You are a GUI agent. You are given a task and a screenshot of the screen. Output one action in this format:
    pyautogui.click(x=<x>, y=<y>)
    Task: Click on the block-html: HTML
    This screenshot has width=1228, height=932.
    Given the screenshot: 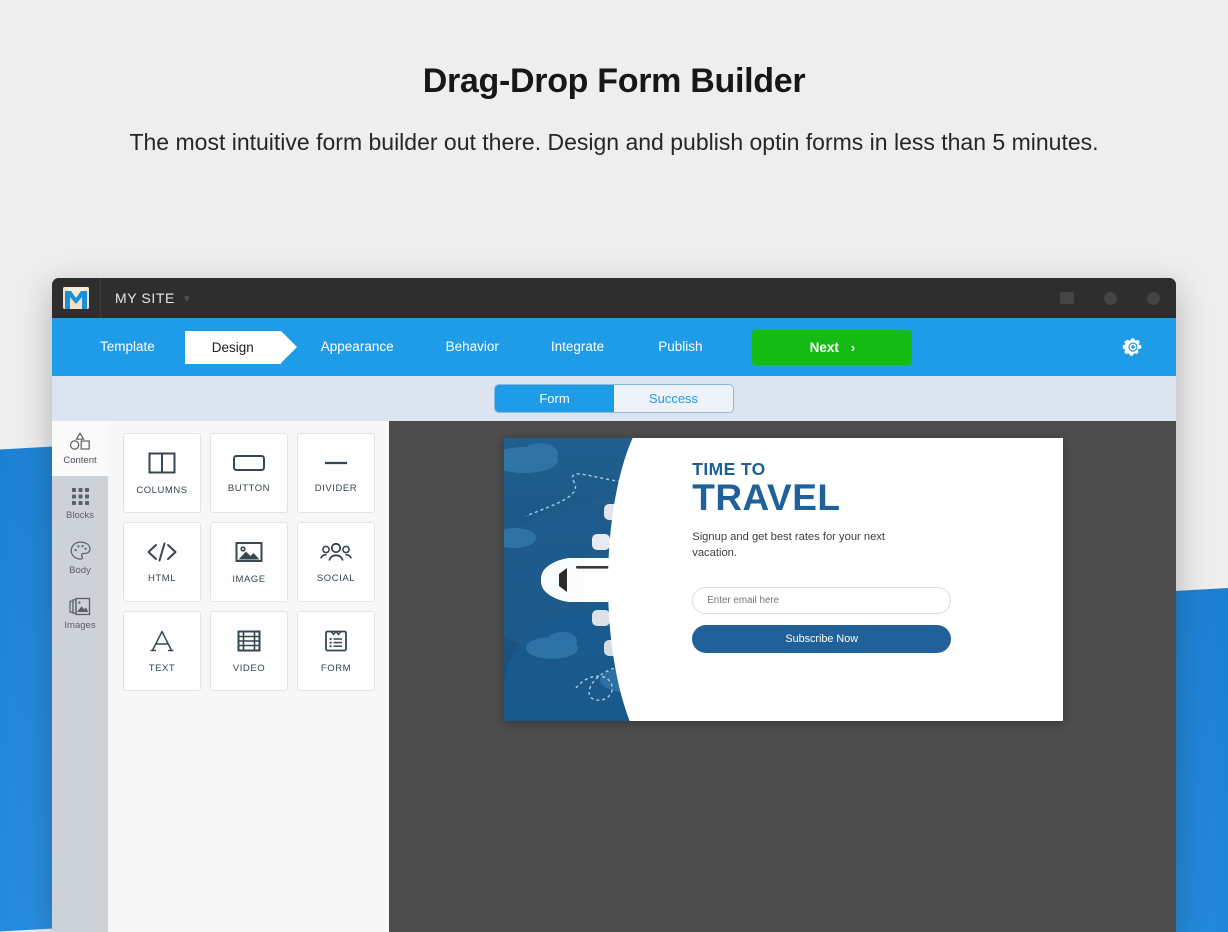 What is the action you would take?
    pyautogui.click(x=162, y=562)
    